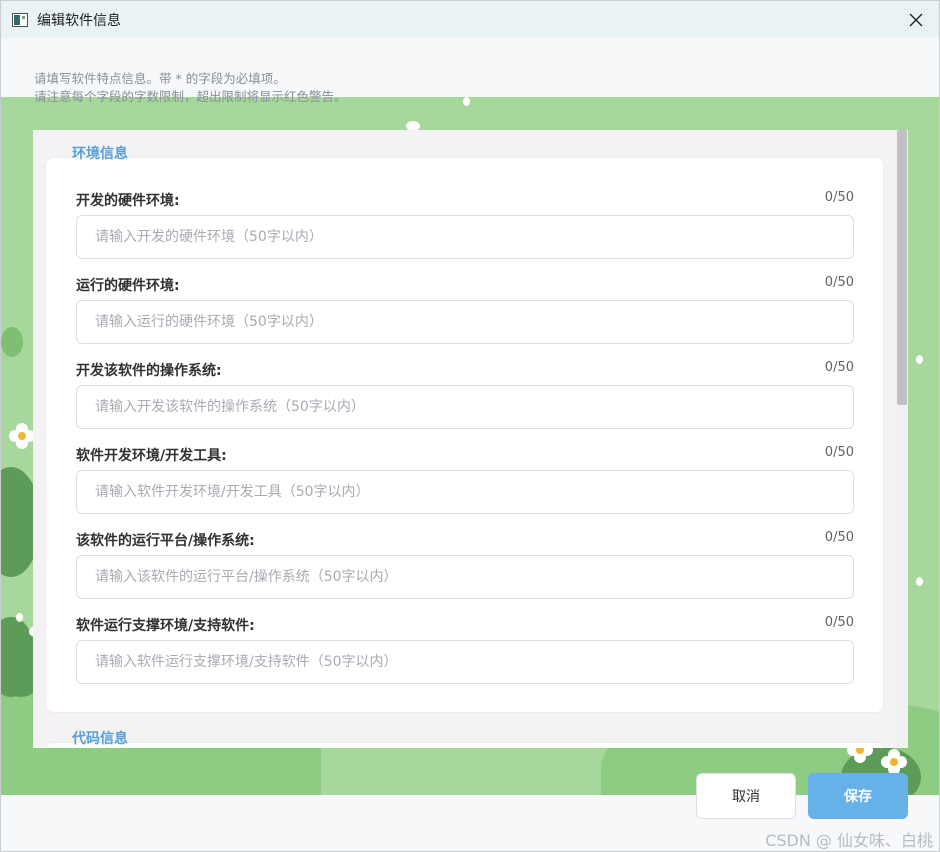  I want to click on dev-tools-input, so click(465, 492).